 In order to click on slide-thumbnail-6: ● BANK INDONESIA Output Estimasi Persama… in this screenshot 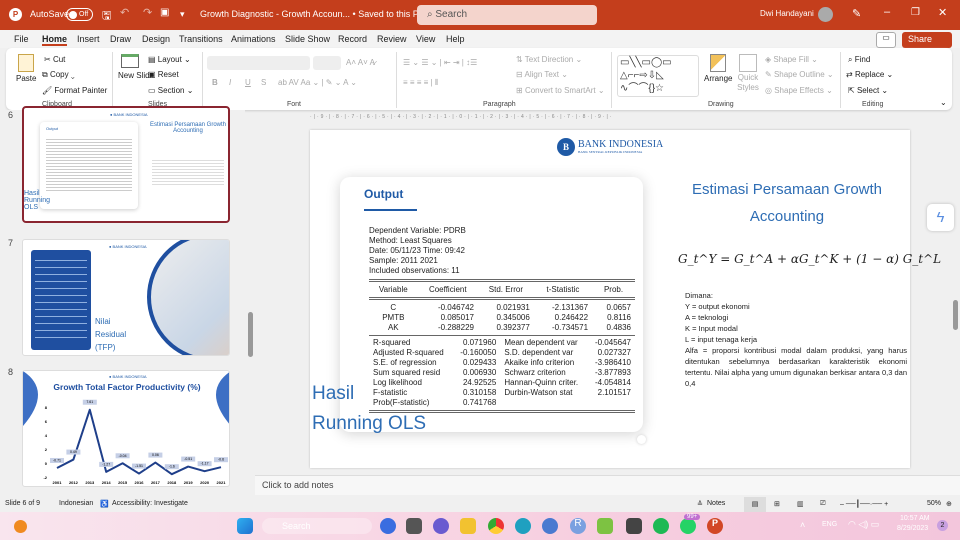, I will do `click(126, 164)`.